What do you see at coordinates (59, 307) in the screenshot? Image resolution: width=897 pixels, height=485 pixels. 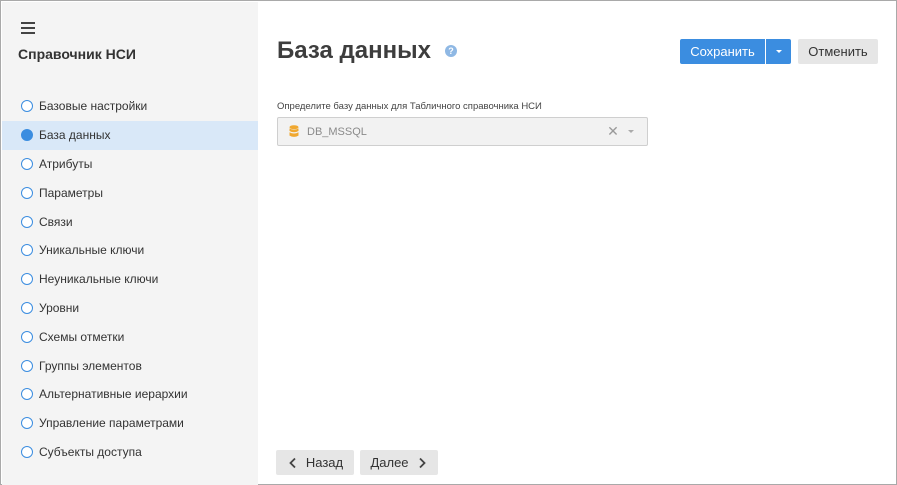 I see `sidebar-item-label: Уровни` at bounding box center [59, 307].